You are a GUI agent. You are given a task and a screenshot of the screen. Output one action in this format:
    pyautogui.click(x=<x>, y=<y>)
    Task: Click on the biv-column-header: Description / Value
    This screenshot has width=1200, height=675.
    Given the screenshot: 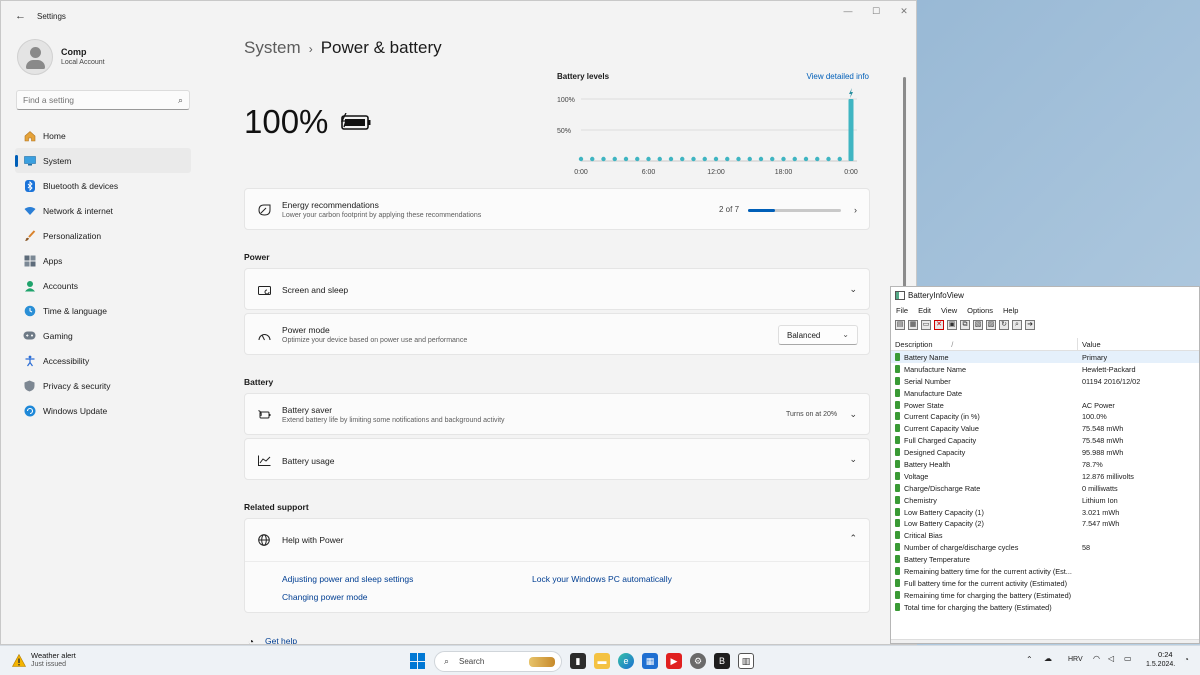 What is the action you would take?
    pyautogui.click(x=1045, y=344)
    